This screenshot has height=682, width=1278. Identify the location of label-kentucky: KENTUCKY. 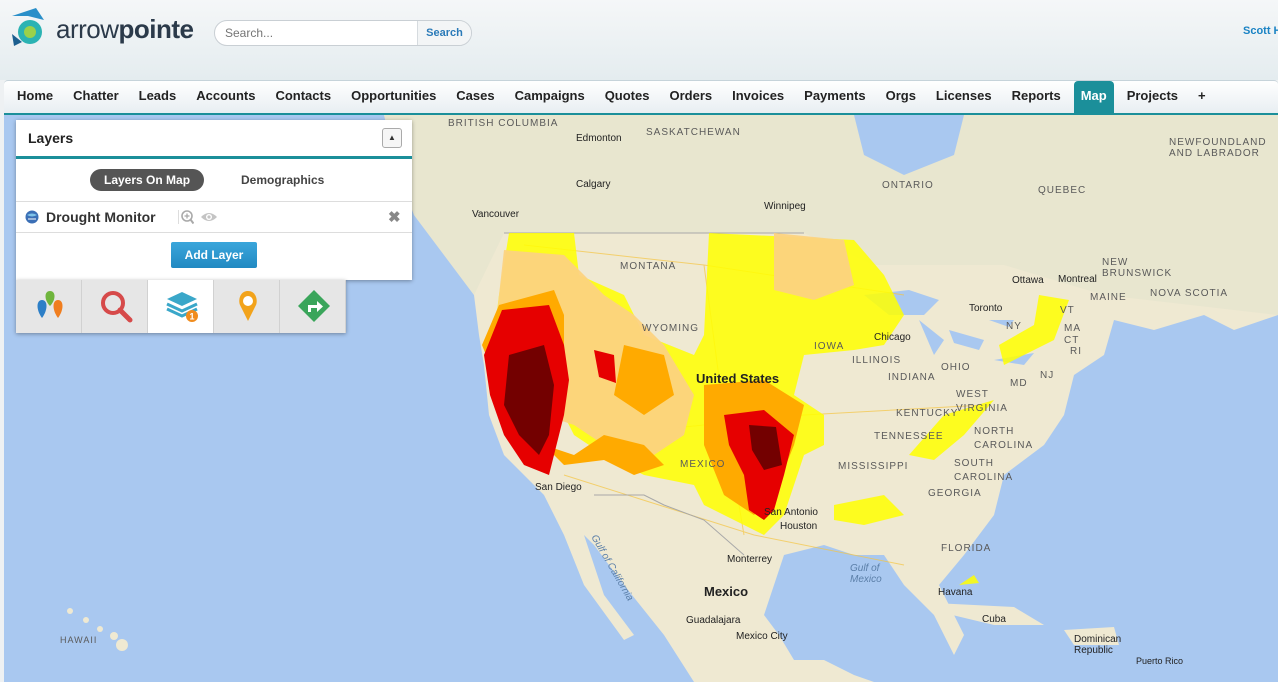
(927, 413).